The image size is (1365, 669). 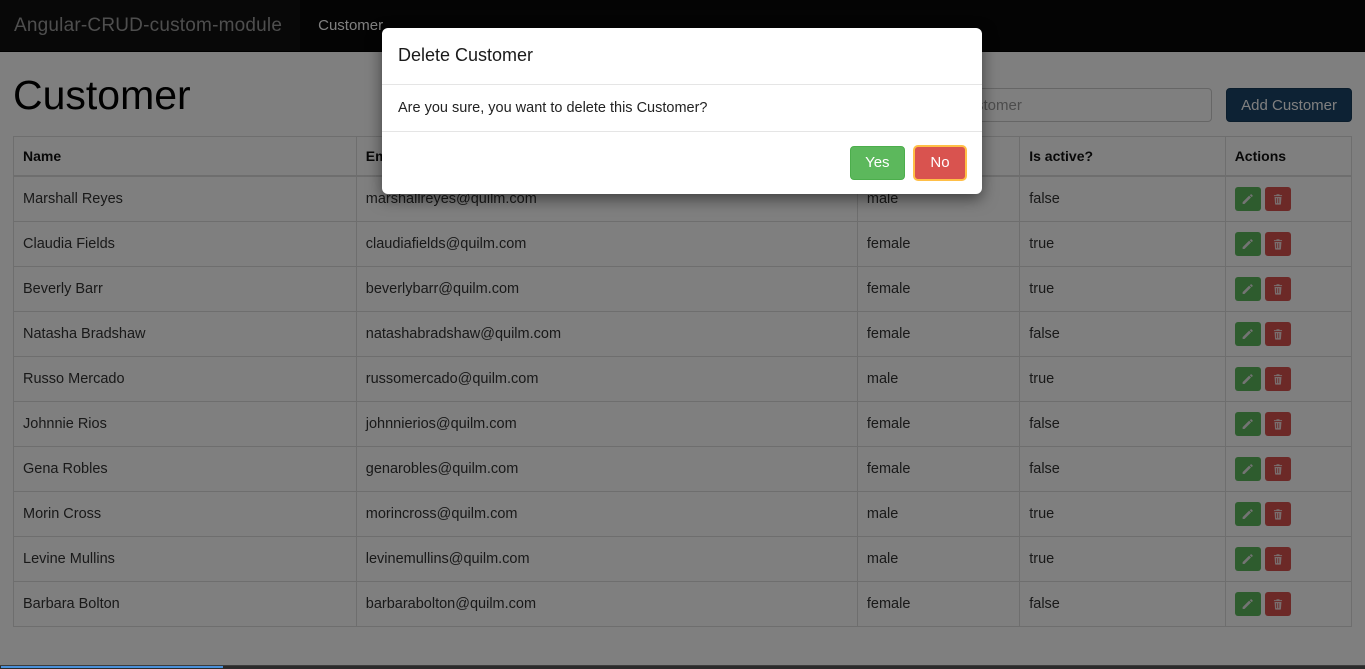 I want to click on modal-header: Delete Customer, so click(x=682, y=56).